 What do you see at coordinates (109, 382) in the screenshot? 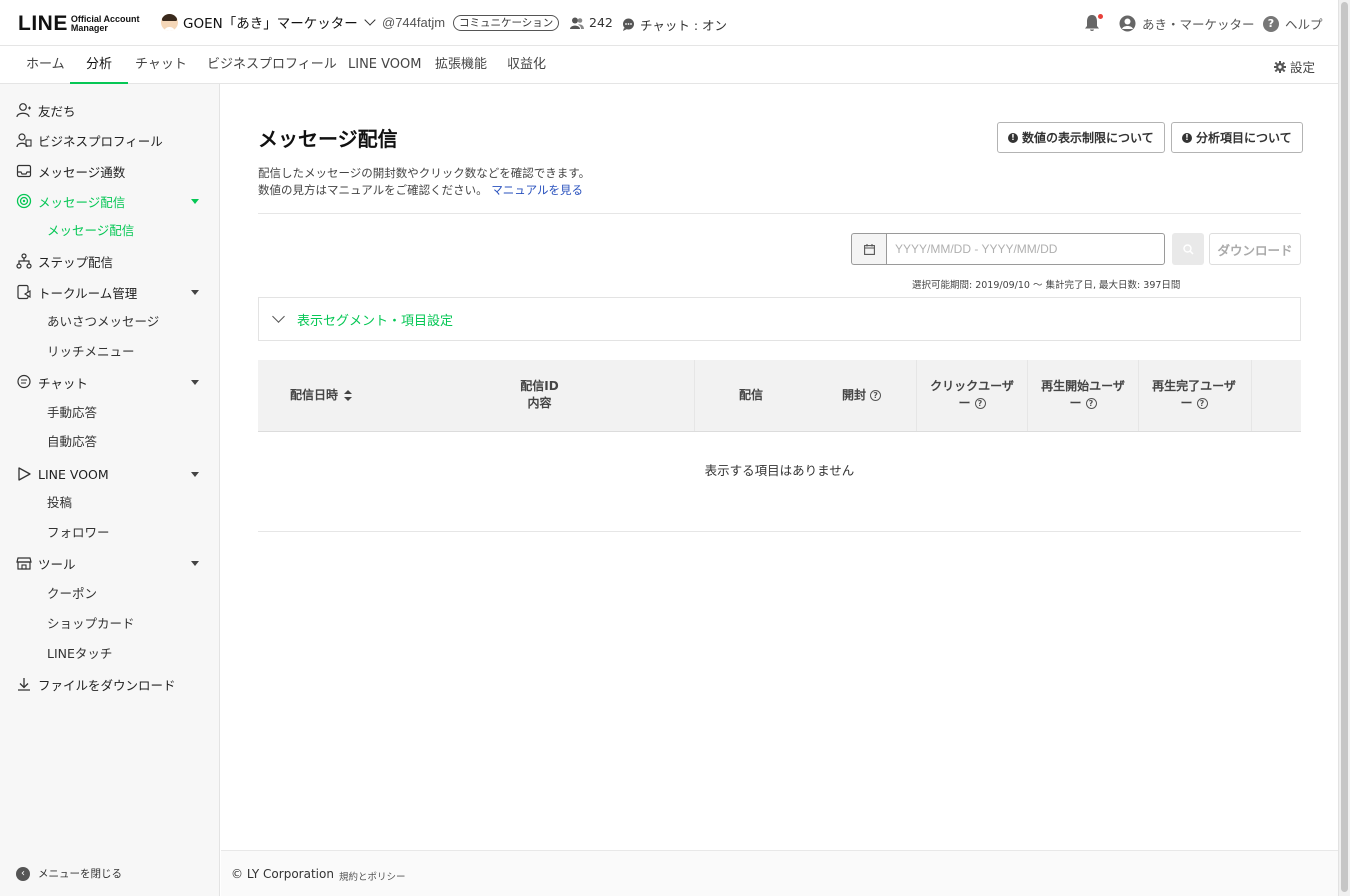
I see `sidebar-item-chat: チャット` at bounding box center [109, 382].